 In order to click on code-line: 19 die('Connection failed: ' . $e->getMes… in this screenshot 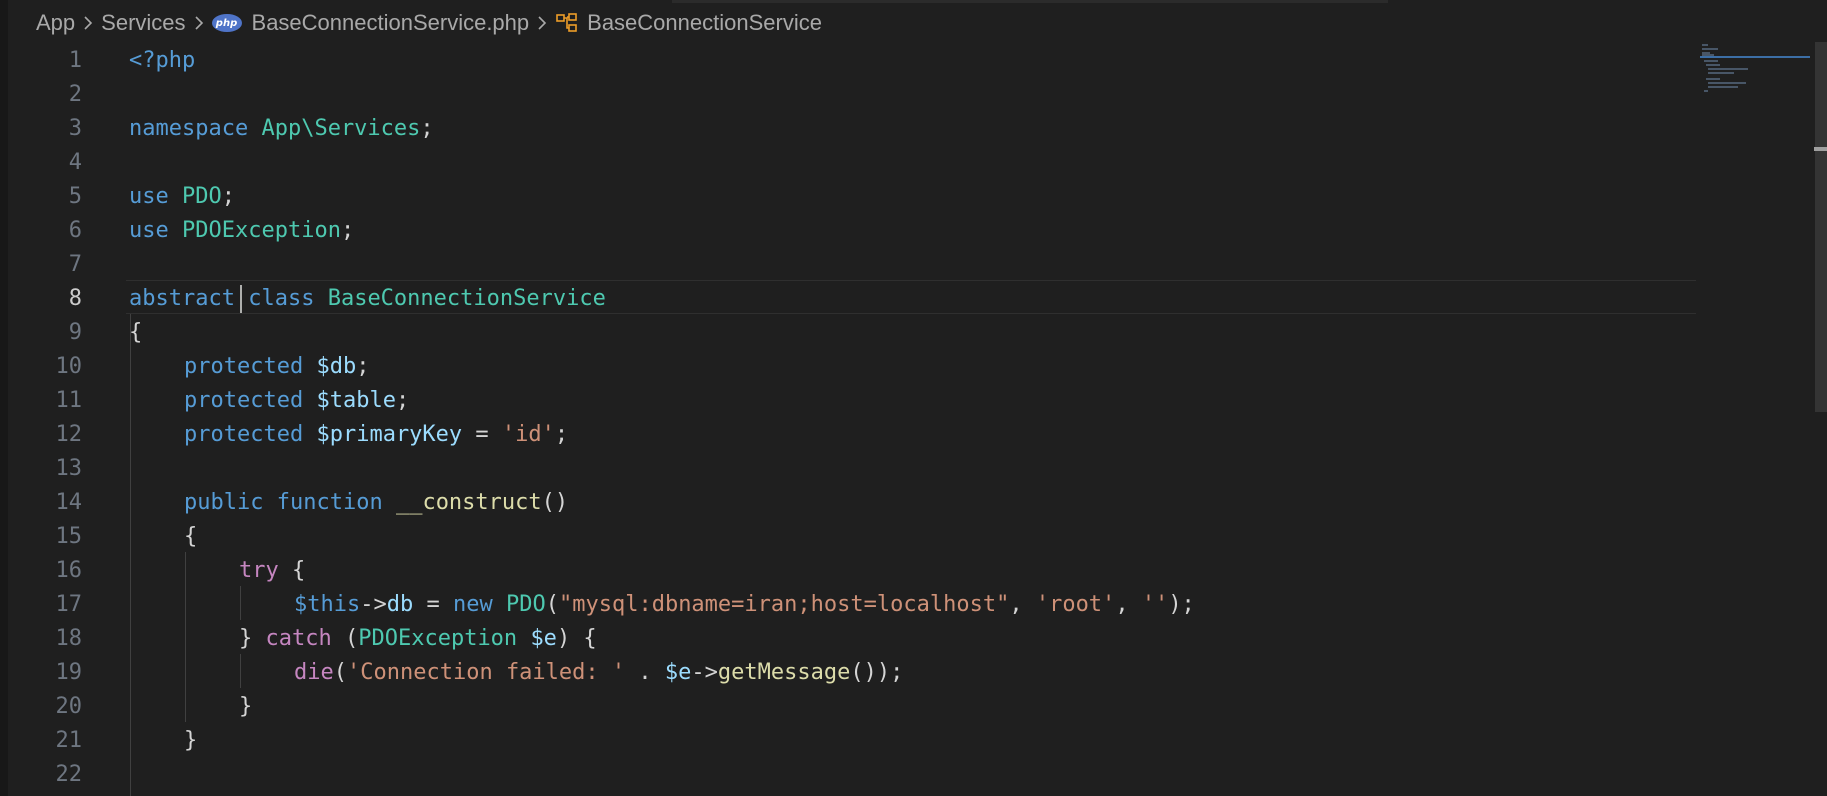, I will do `click(850, 673)`.